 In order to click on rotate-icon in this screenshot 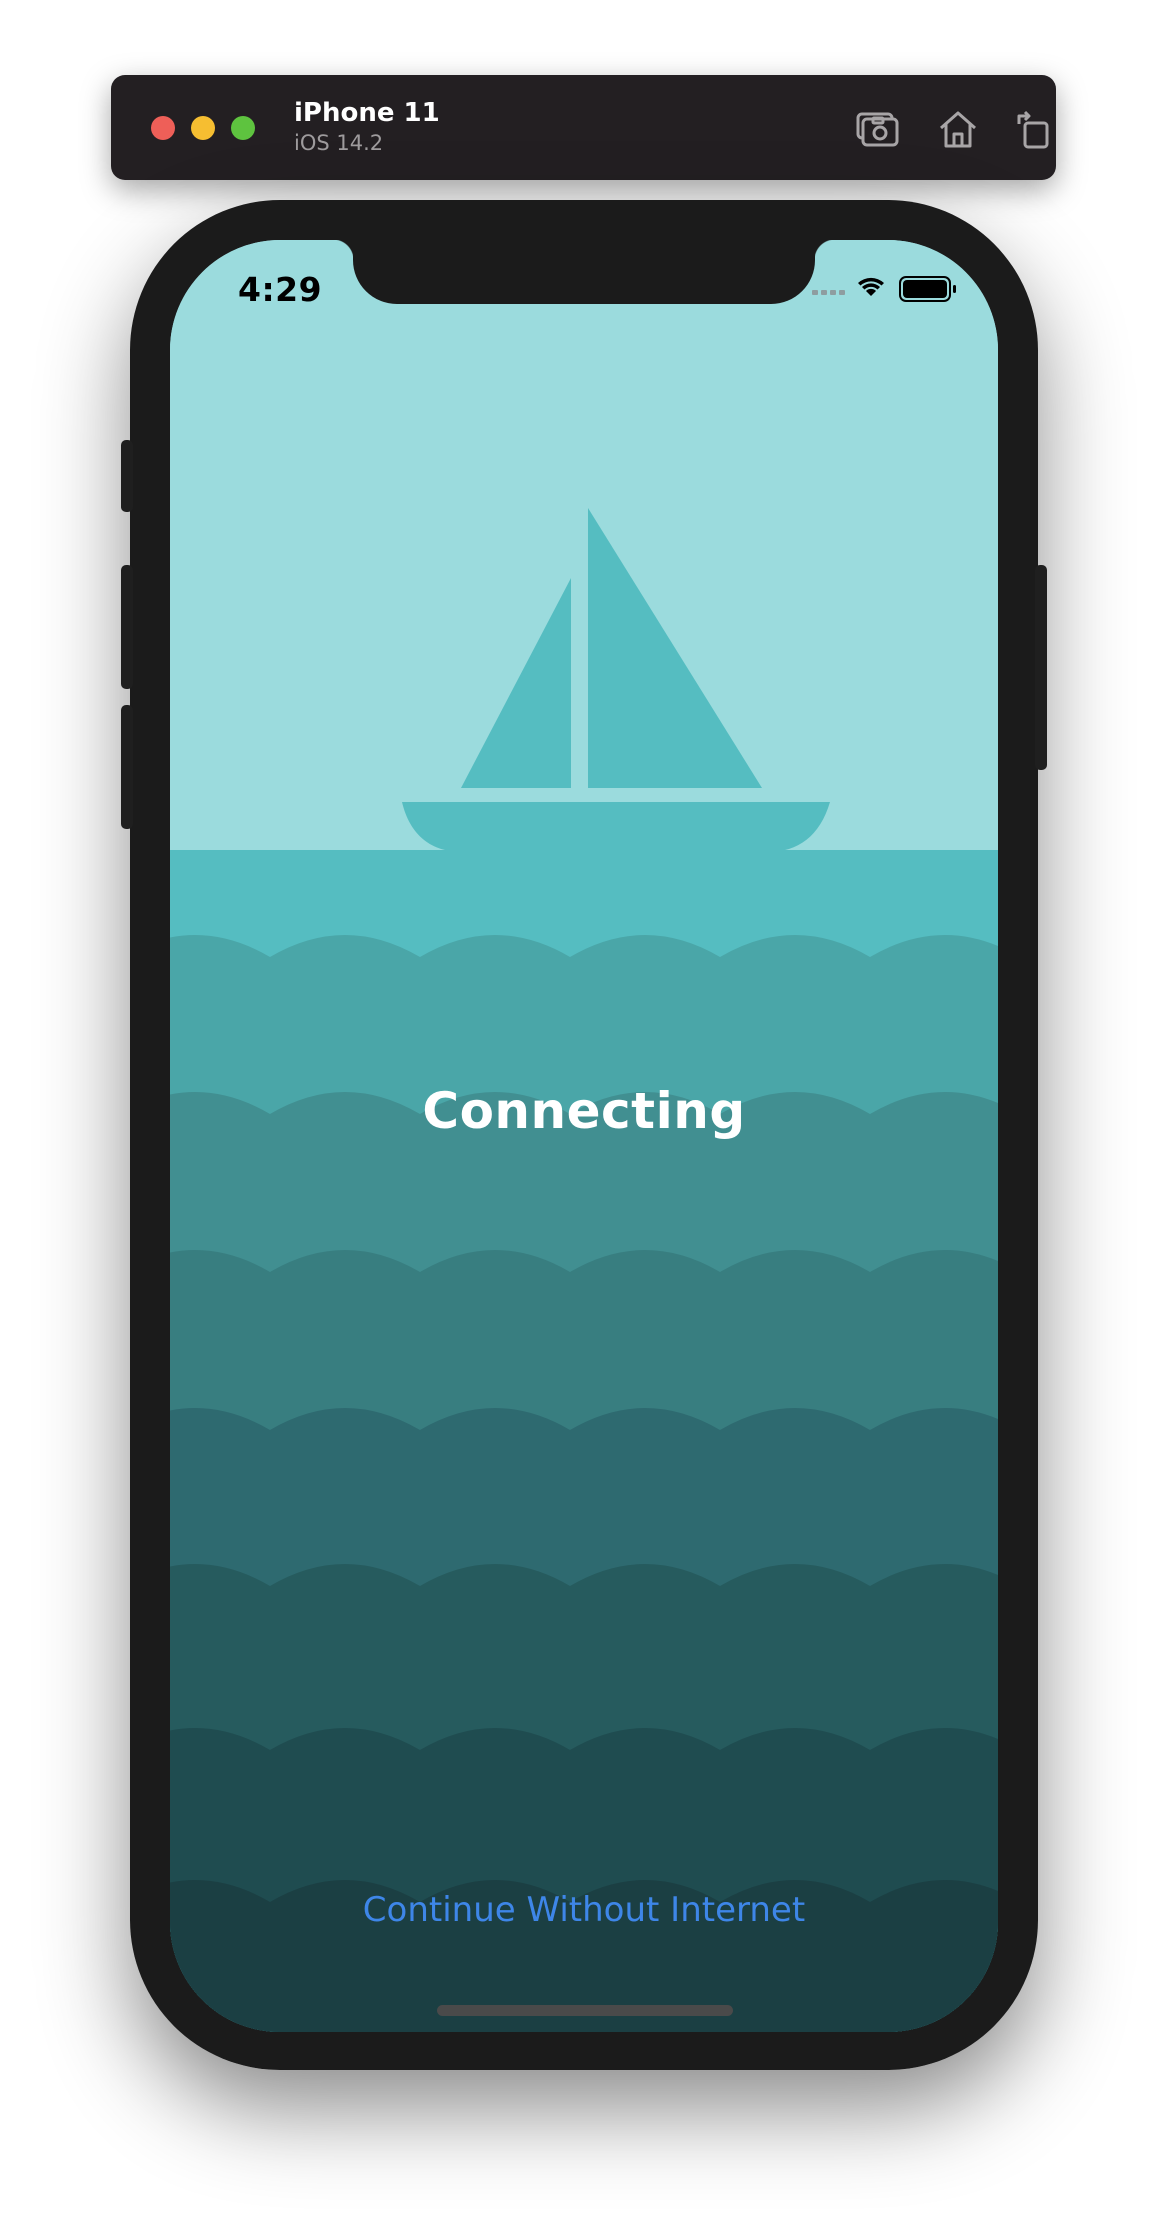, I will do `click(1034, 129)`.